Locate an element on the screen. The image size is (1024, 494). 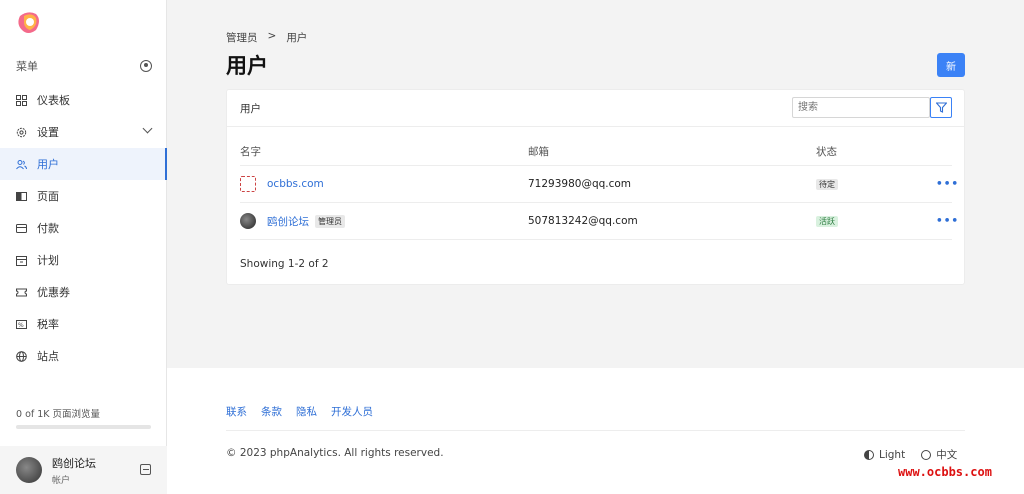
footer-settings: Light 中文 is located at coordinates (910, 454).